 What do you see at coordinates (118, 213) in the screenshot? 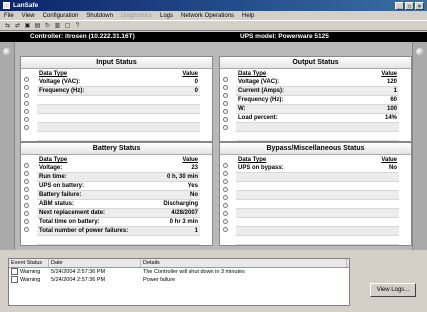
I see `table-row: Next replacement date: 4/28/2007` at bounding box center [118, 213].